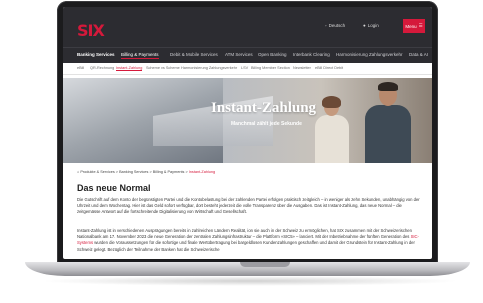 The height and width of the screenshot is (303, 483). I want to click on menu-button: Menu ☰, so click(414, 26).